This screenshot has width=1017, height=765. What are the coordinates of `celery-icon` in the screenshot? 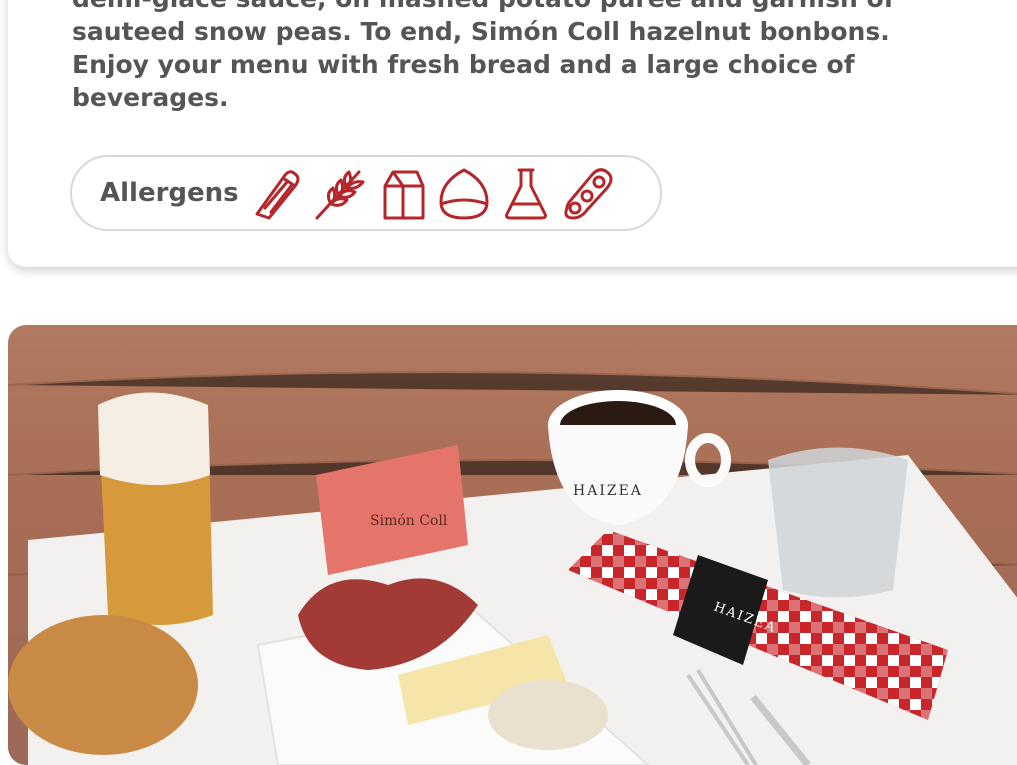 It's located at (278, 193).